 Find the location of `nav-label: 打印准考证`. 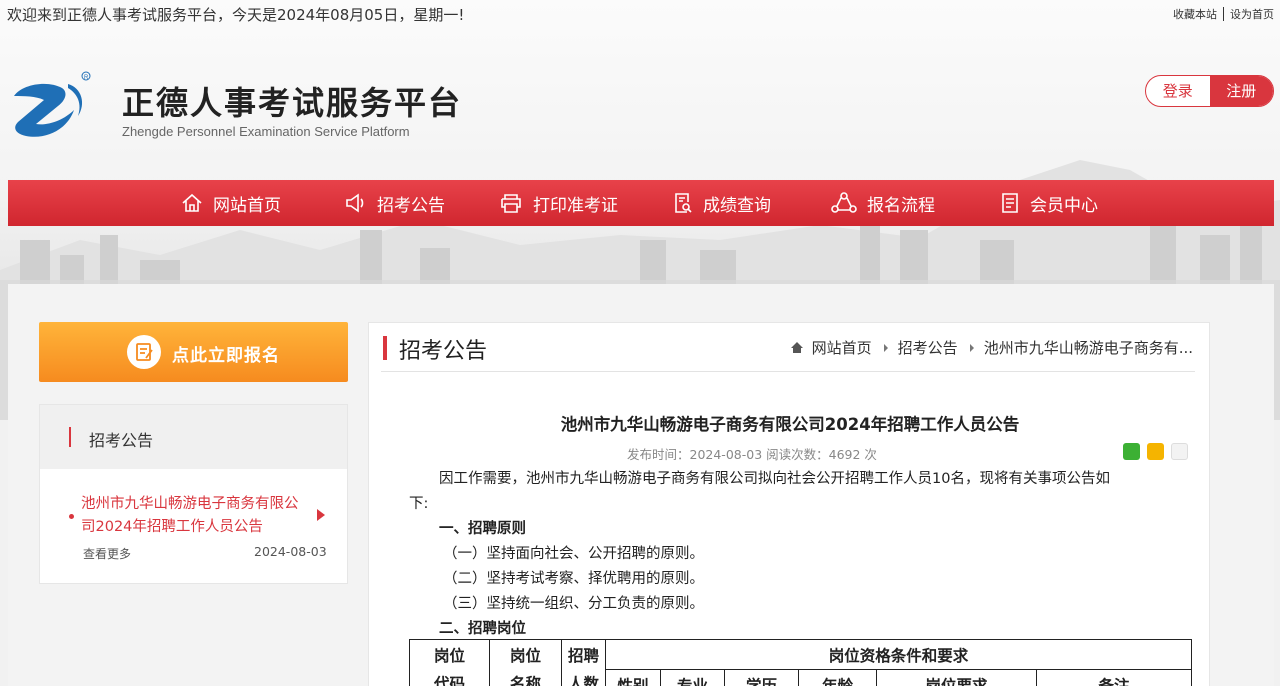

nav-label: 打印准考证 is located at coordinates (575, 205).